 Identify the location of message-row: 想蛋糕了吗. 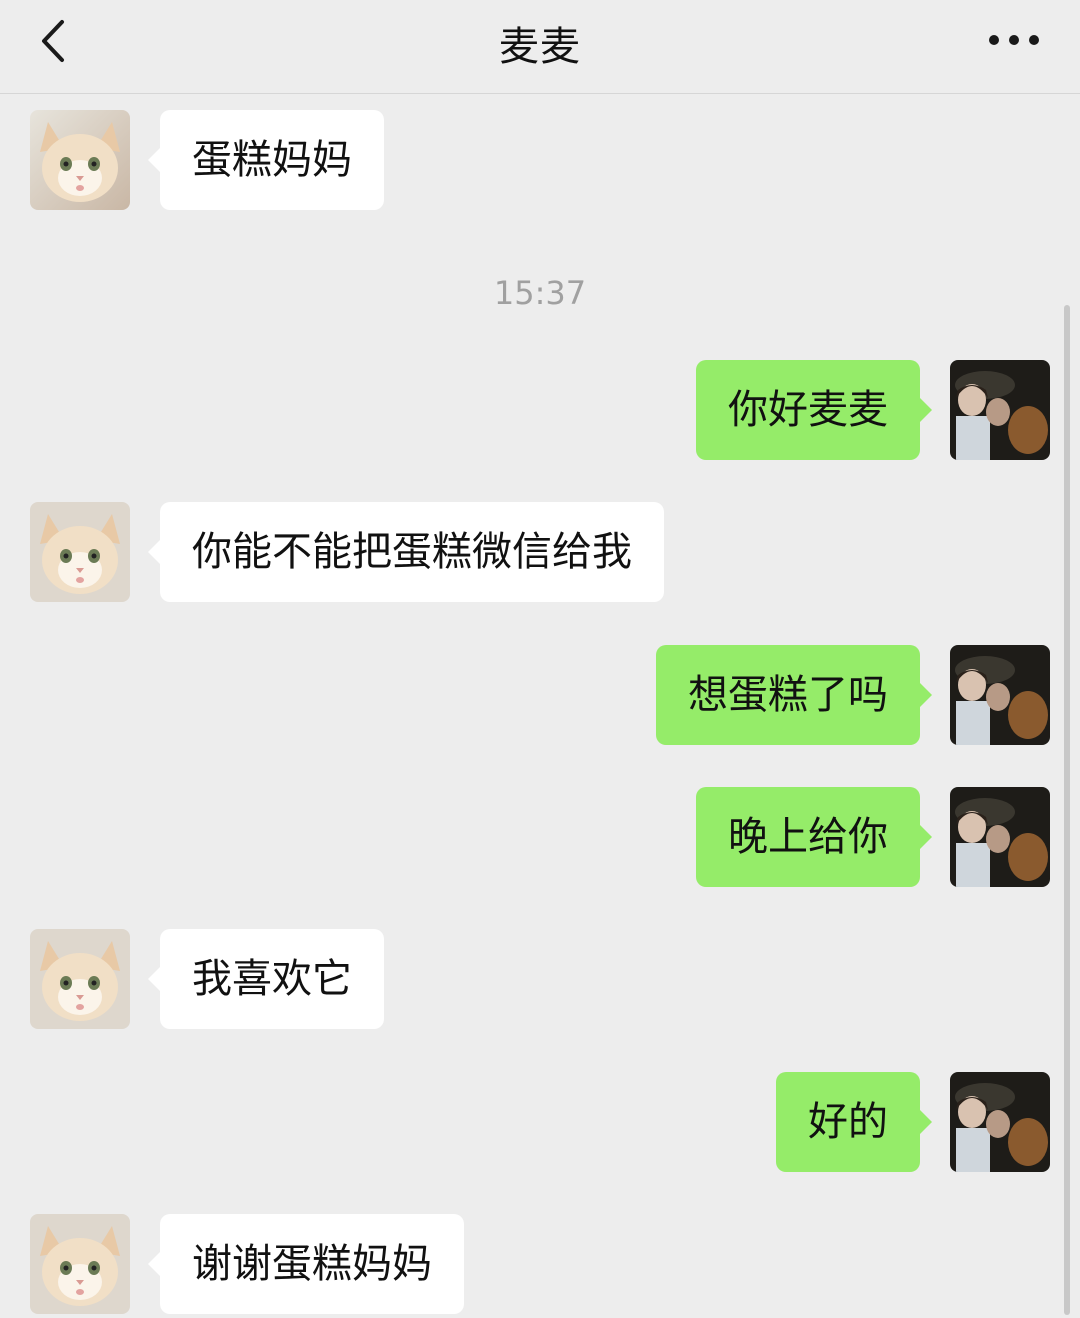
(540, 695).